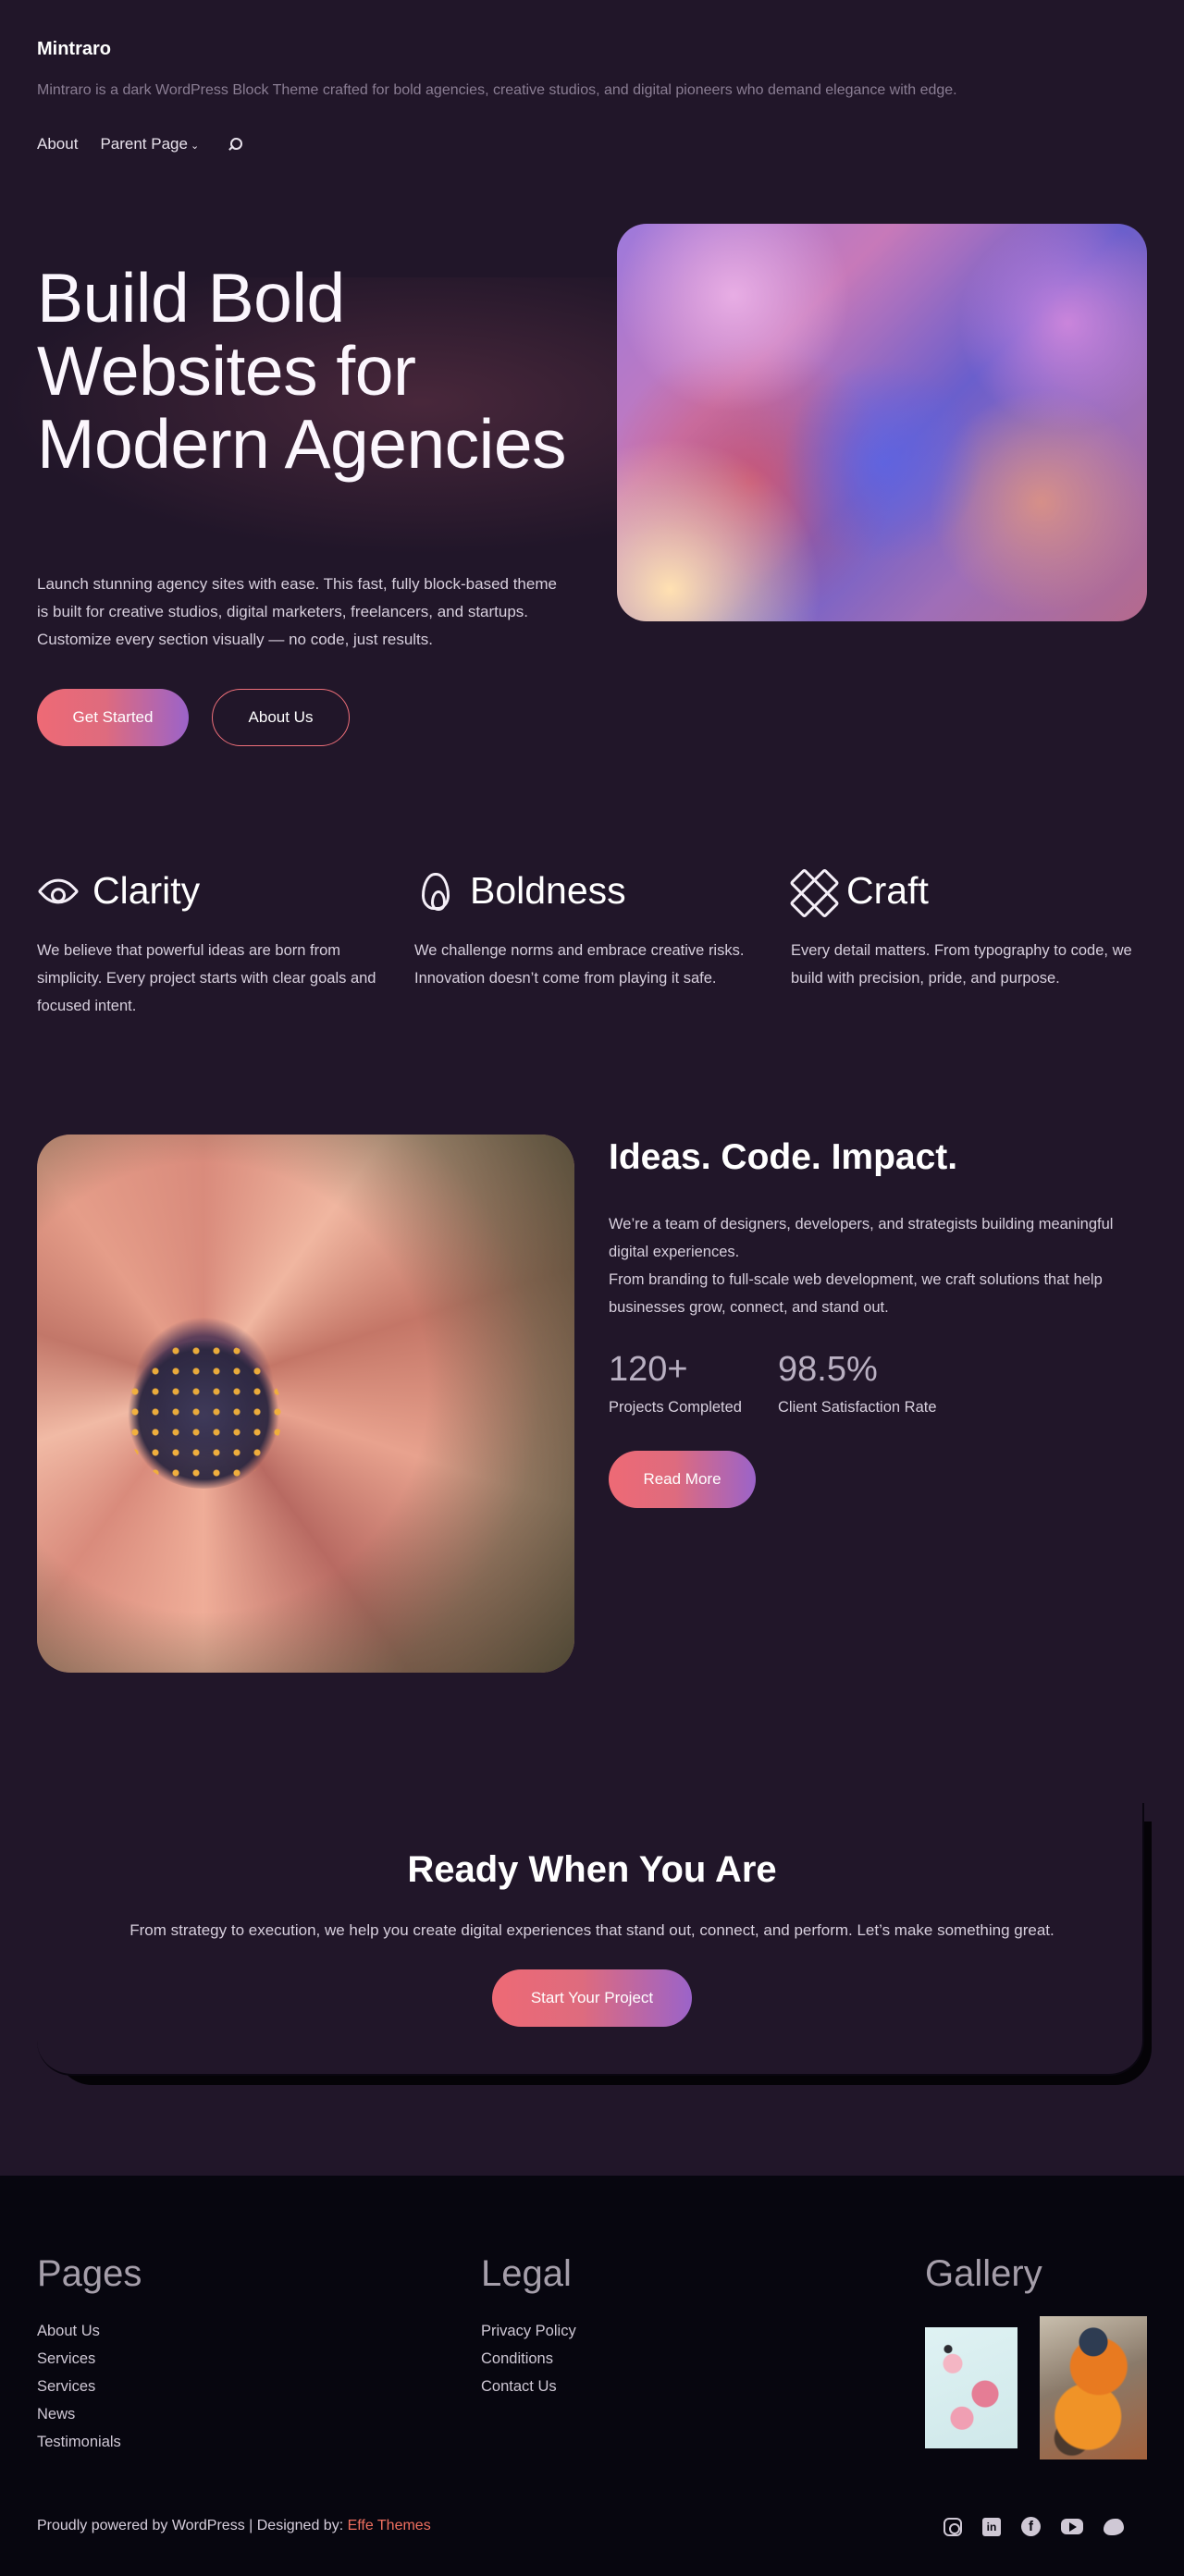  I want to click on footer-link-contact-us: Contact Us, so click(519, 2386).